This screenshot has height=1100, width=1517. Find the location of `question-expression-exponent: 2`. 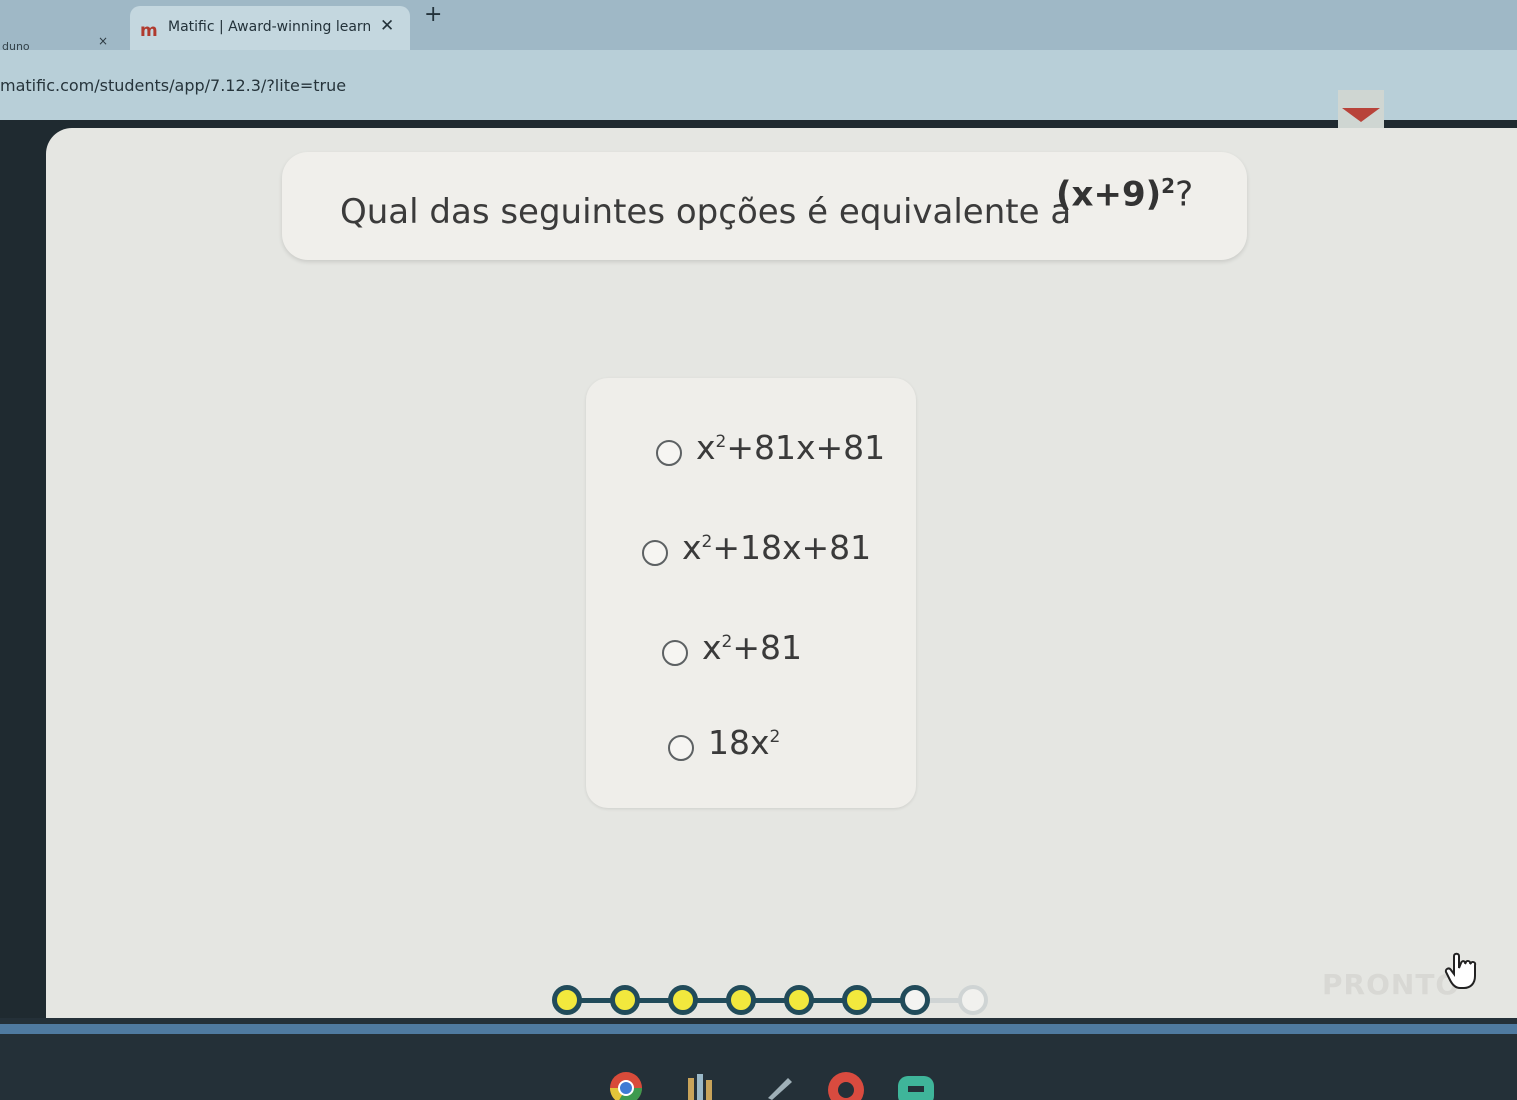

question-expression-exponent: 2 is located at coordinates (1168, 186).